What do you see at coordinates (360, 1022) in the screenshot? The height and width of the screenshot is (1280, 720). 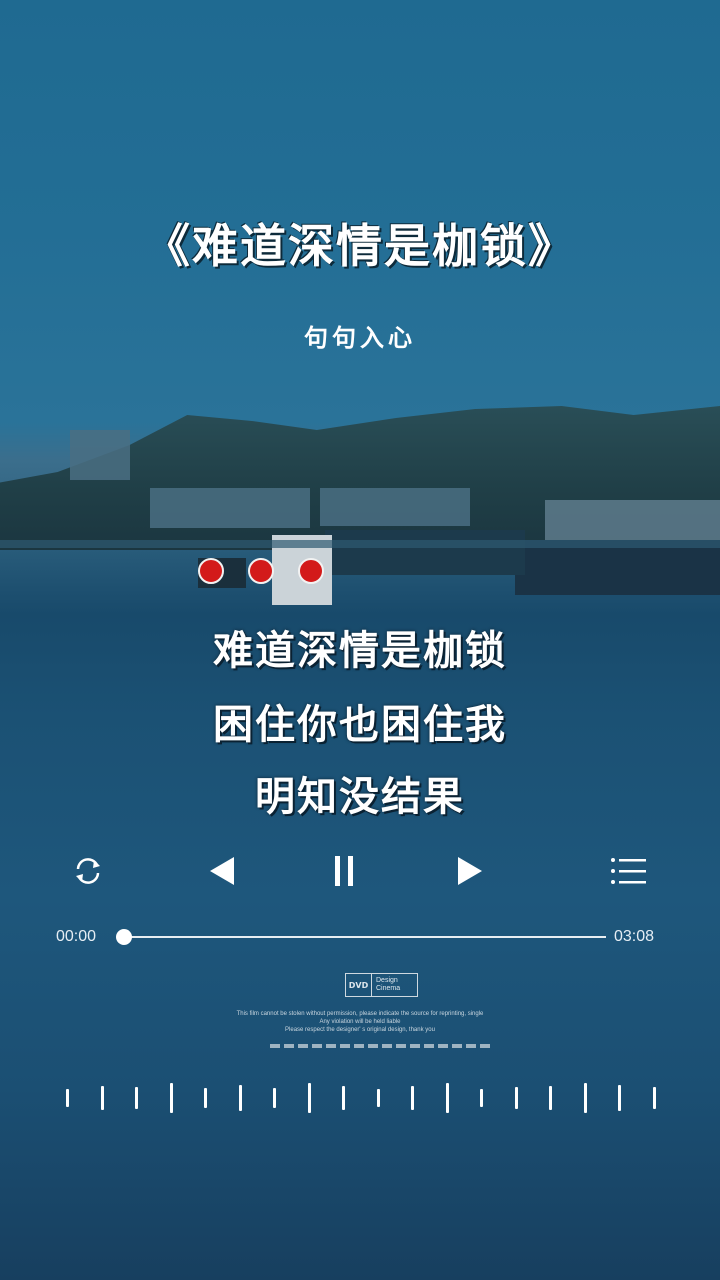 I see `copyright-notice: Any violation will be held liable` at bounding box center [360, 1022].